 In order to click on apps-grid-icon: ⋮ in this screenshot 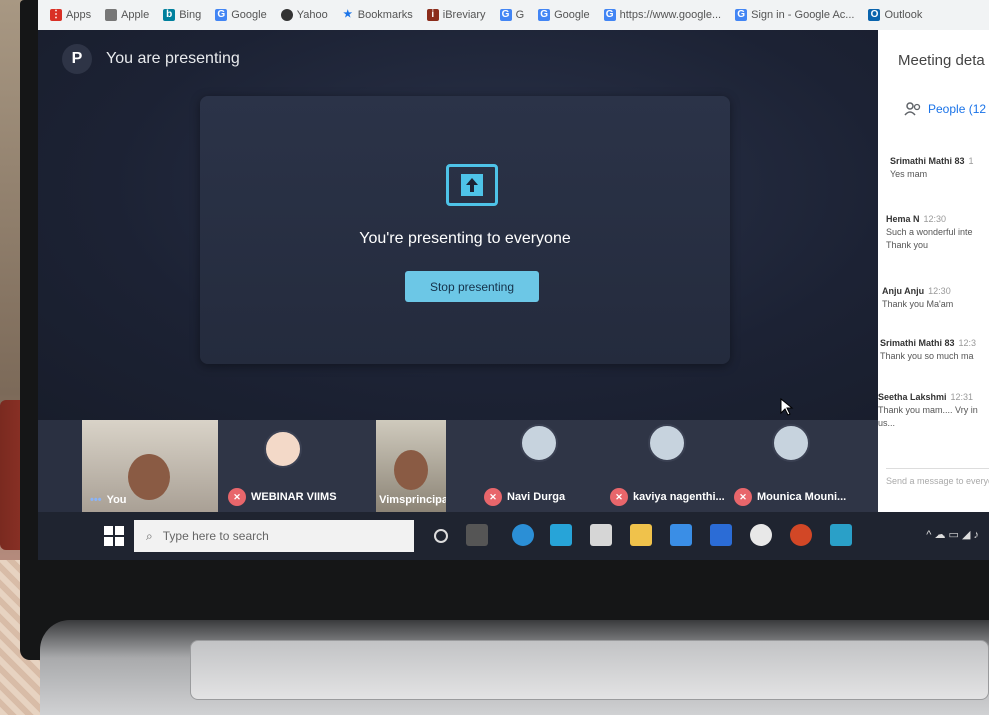, I will do `click(56, 15)`.